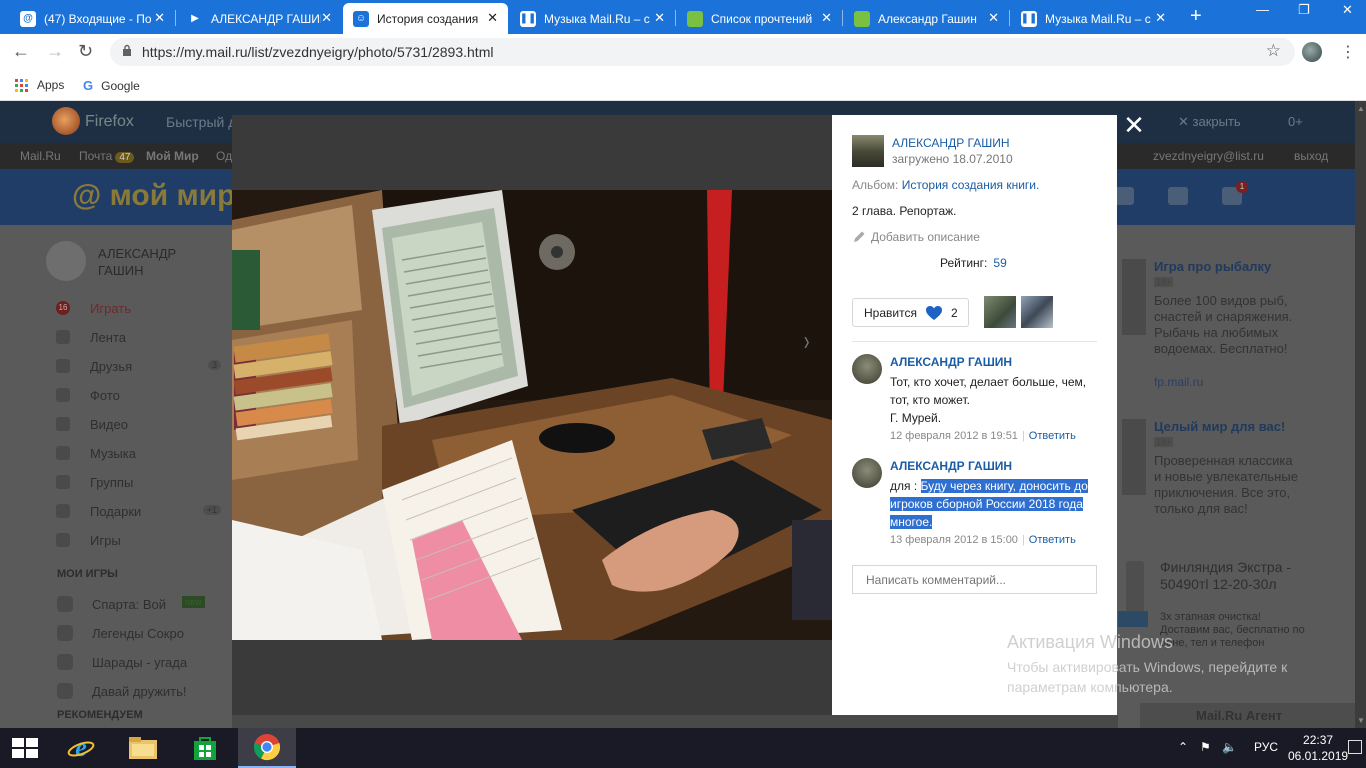 The image size is (1366, 768). What do you see at coordinates (267, 748) in the screenshot?
I see `chrome-icon` at bounding box center [267, 748].